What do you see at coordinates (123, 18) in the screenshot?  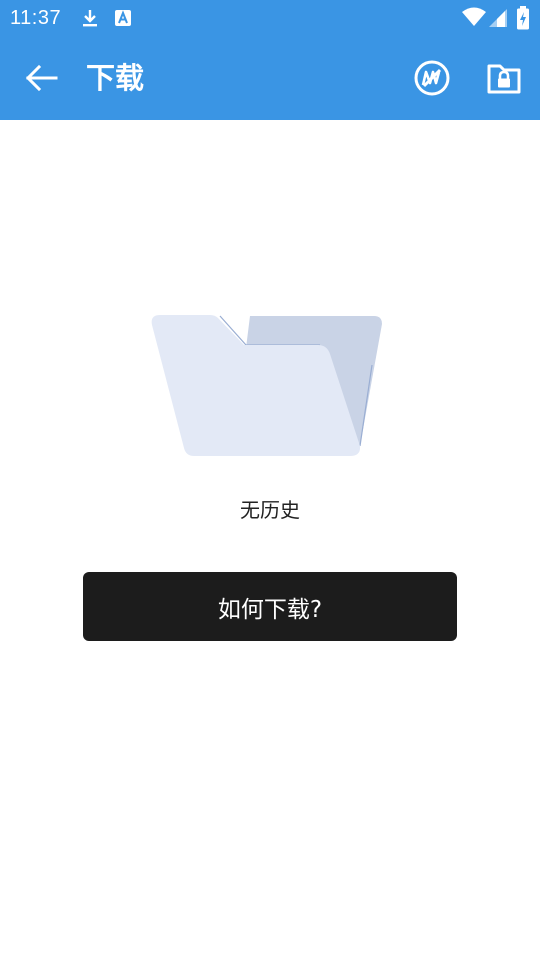 I see `a-badge-icon` at bounding box center [123, 18].